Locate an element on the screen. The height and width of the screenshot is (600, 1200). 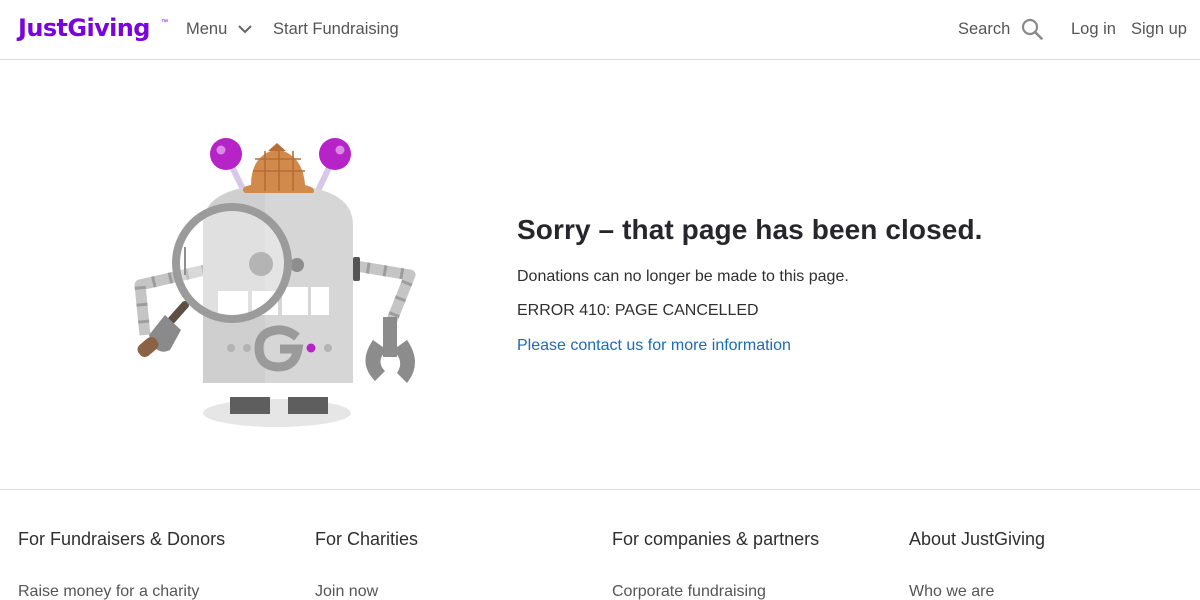
footer-link: Join now is located at coordinates (366, 591).